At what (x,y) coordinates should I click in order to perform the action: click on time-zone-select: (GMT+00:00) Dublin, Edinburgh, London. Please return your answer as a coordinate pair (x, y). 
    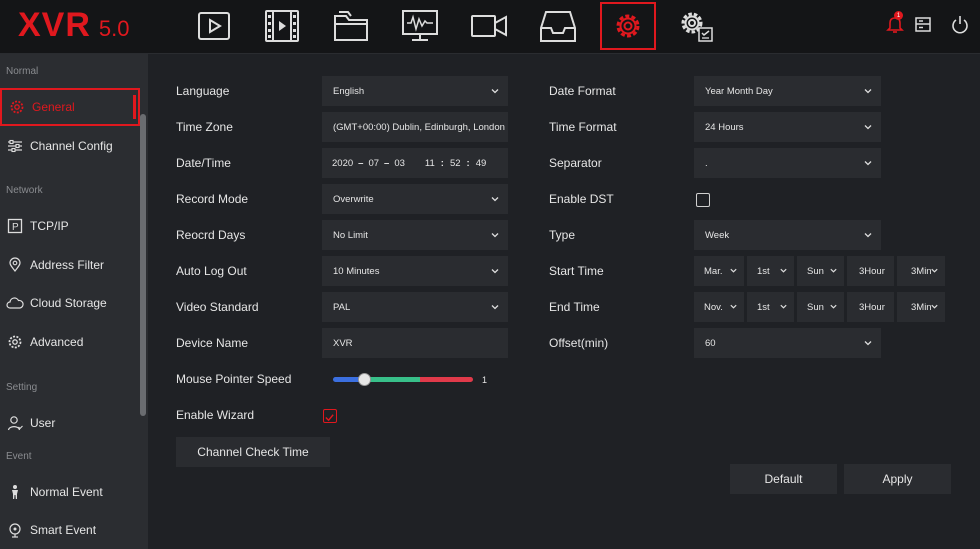
    Looking at the image, I should click on (415, 127).